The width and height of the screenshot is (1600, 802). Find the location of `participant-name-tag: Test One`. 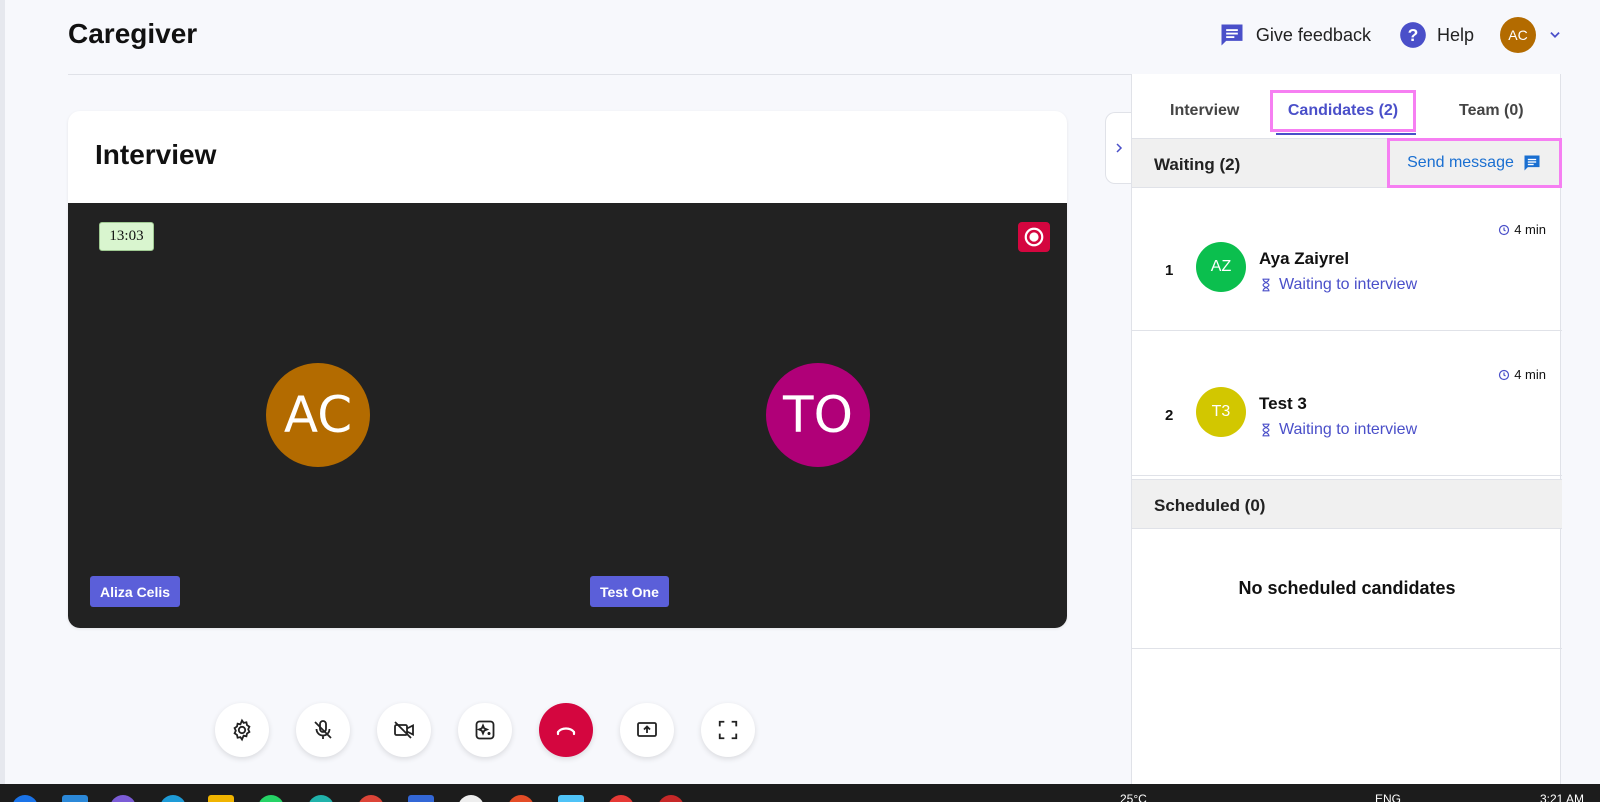

participant-name-tag: Test One is located at coordinates (629, 591).